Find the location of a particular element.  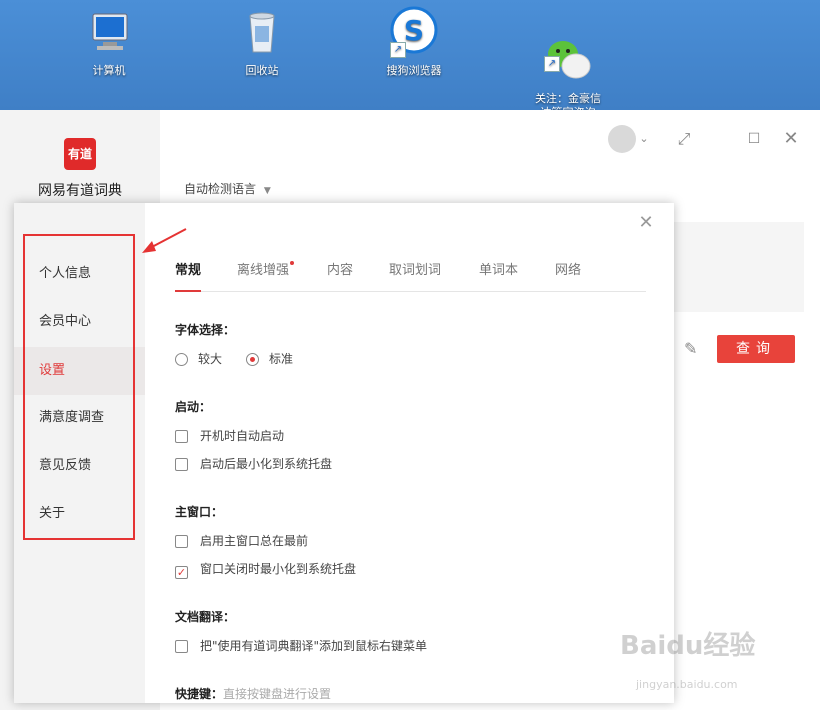

sogou-browser-icon: S ↗ is located at coordinates (414, 32).